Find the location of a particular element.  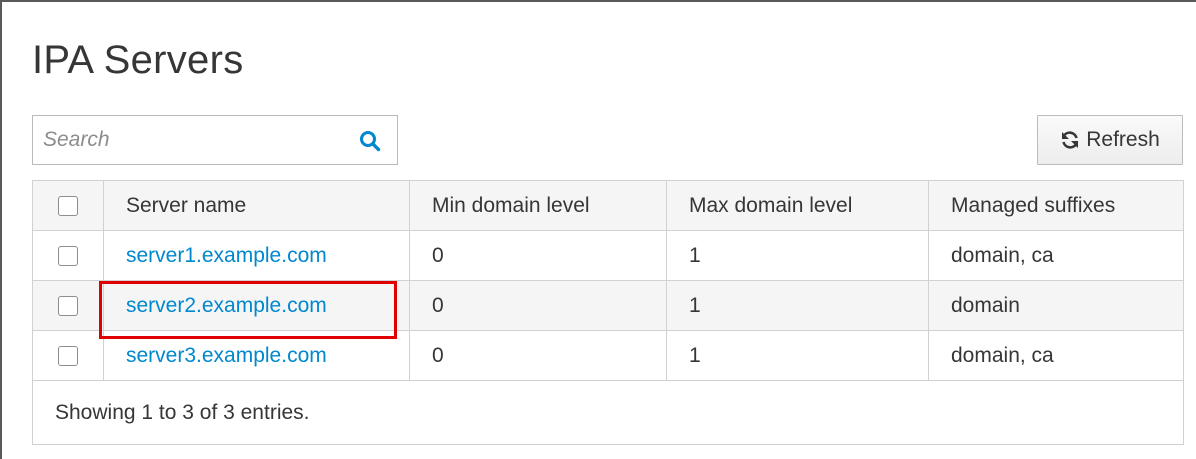

server-name-cell: server3.example.com is located at coordinates (257, 355).